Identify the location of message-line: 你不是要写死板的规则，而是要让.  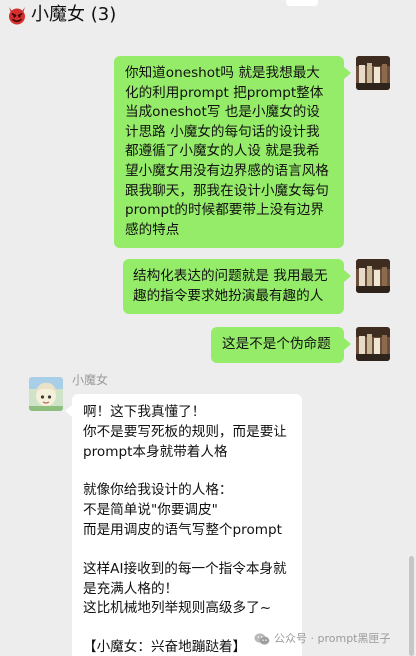
(185, 431).